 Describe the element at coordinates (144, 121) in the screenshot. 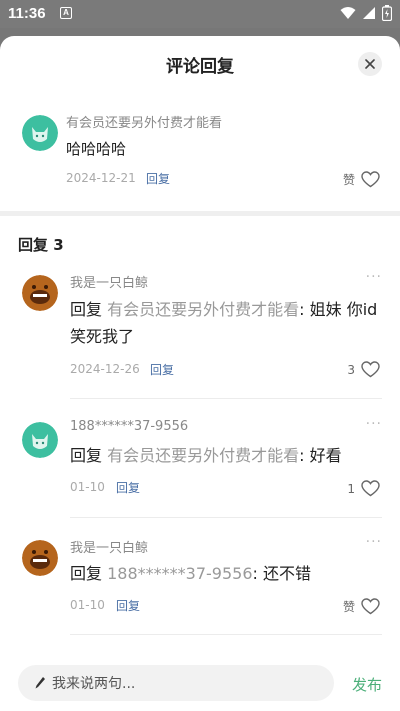

I see `comment-author: 有会员还要另外付费才能看` at that location.